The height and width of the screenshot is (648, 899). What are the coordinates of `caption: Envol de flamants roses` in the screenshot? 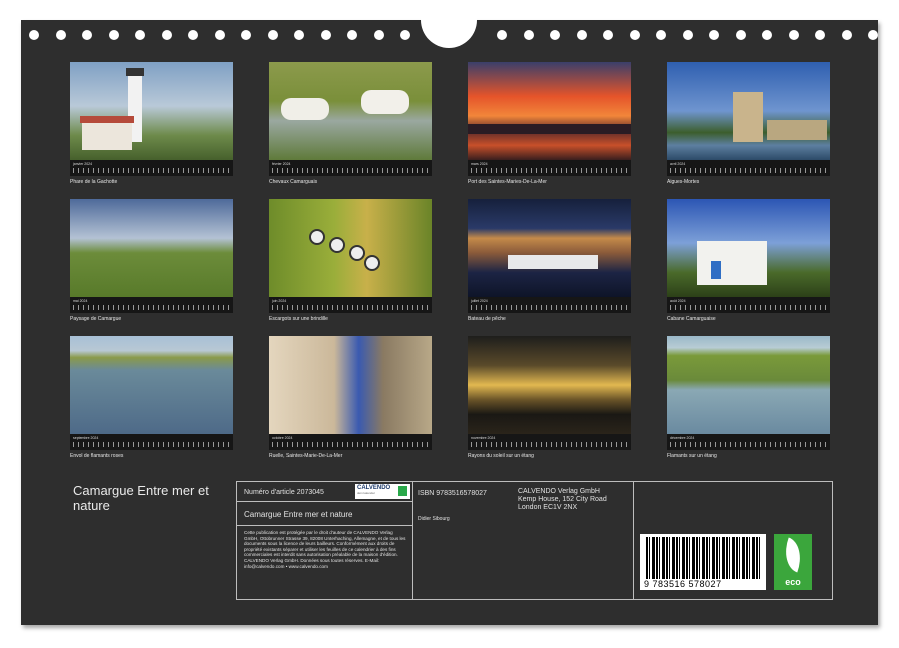 It's located at (97, 456).